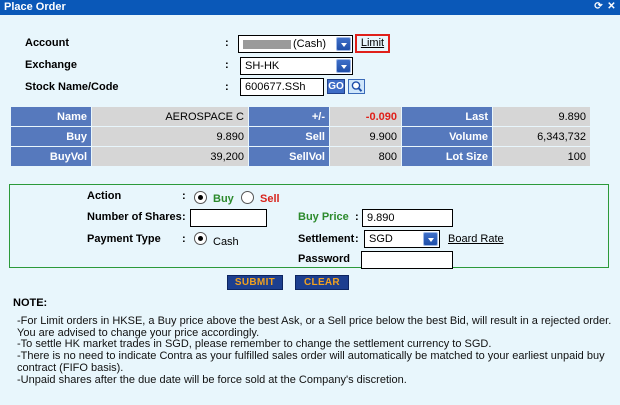 The image size is (620, 405). What do you see at coordinates (270, 199) in the screenshot?
I see `sell-label: Sell` at bounding box center [270, 199].